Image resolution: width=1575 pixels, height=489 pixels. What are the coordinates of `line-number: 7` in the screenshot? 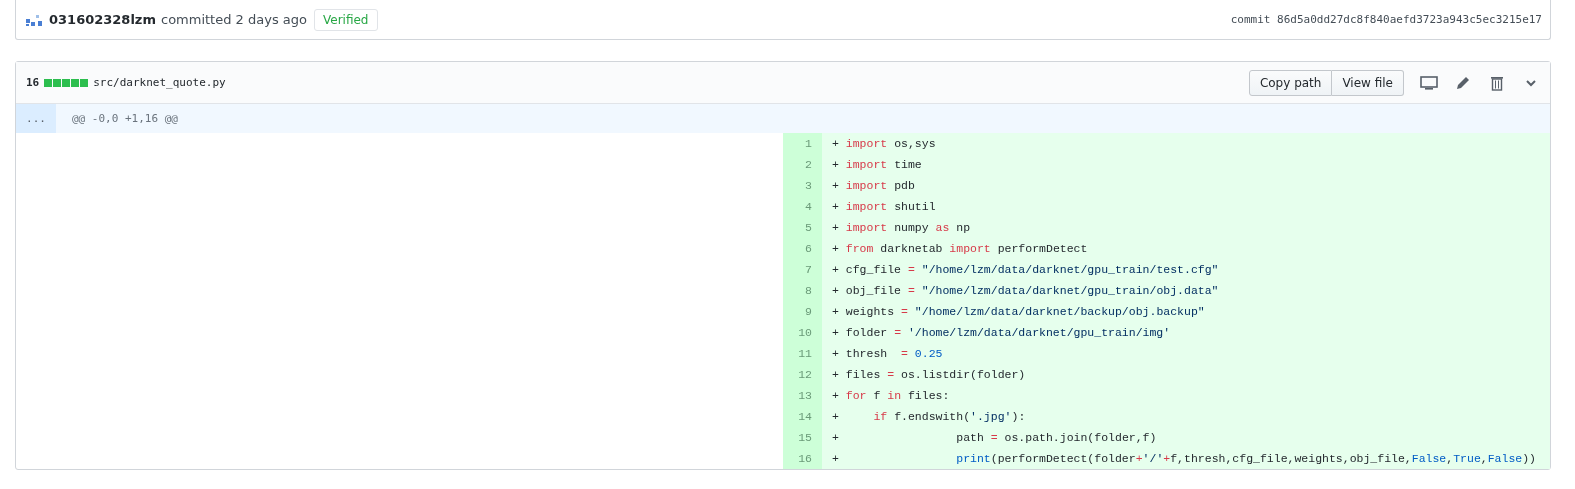 It's located at (802, 269).